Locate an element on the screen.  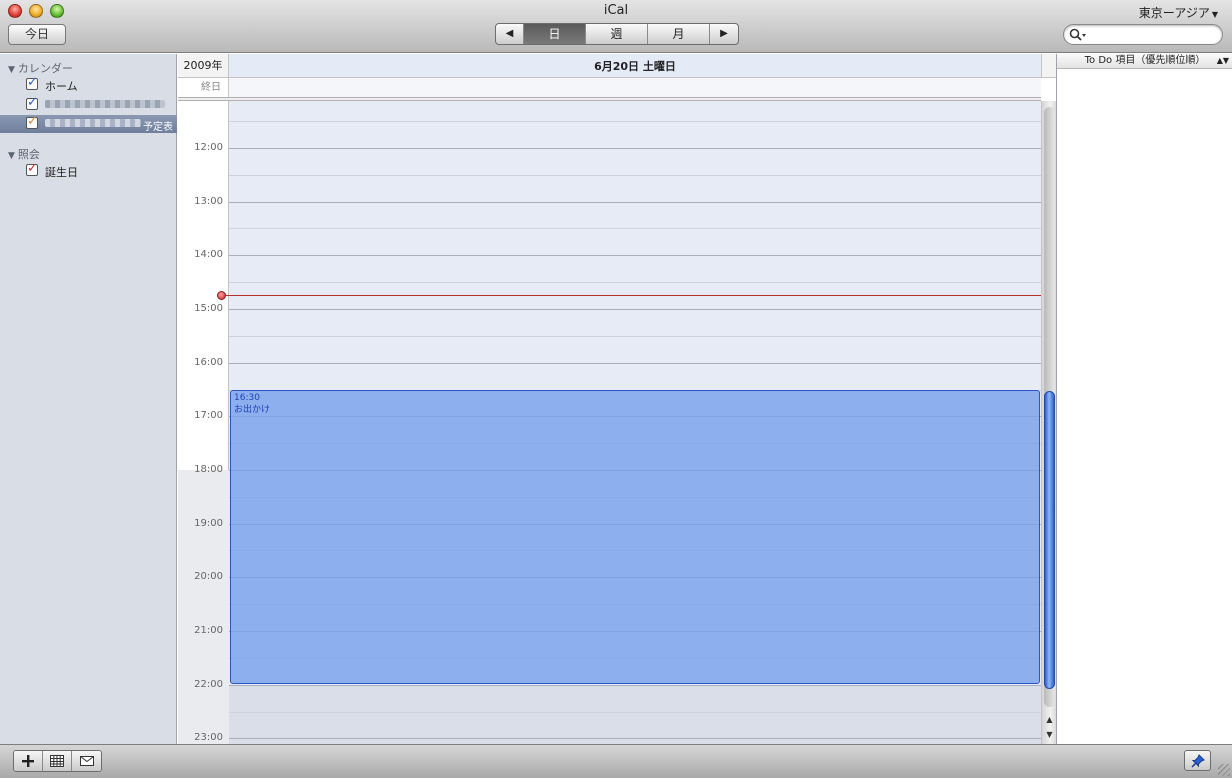
view-segmented-control: ◀ 日 週 月 ▶ is located at coordinates (617, 34).